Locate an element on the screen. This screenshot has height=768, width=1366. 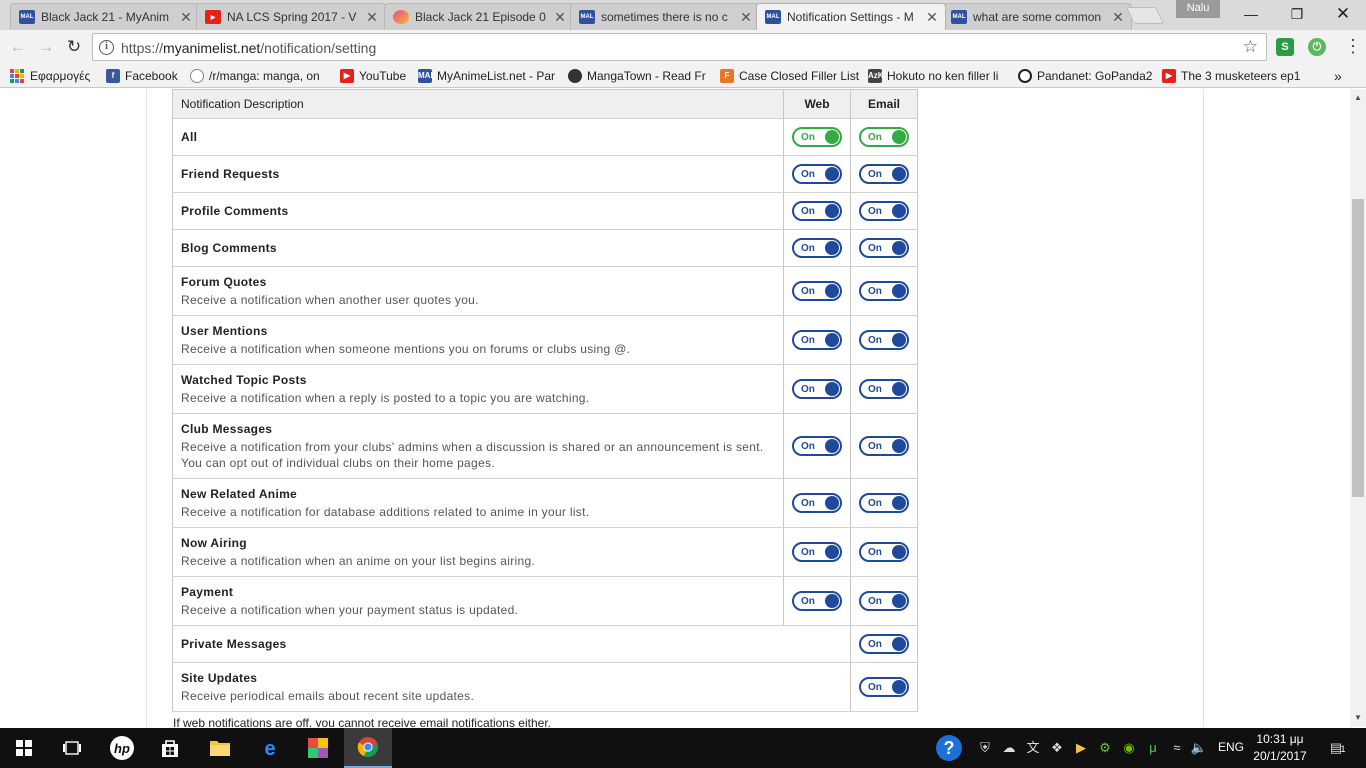
bookmark-item: AzK Hokuto no ken filler li is located at coordinates (940, 76).